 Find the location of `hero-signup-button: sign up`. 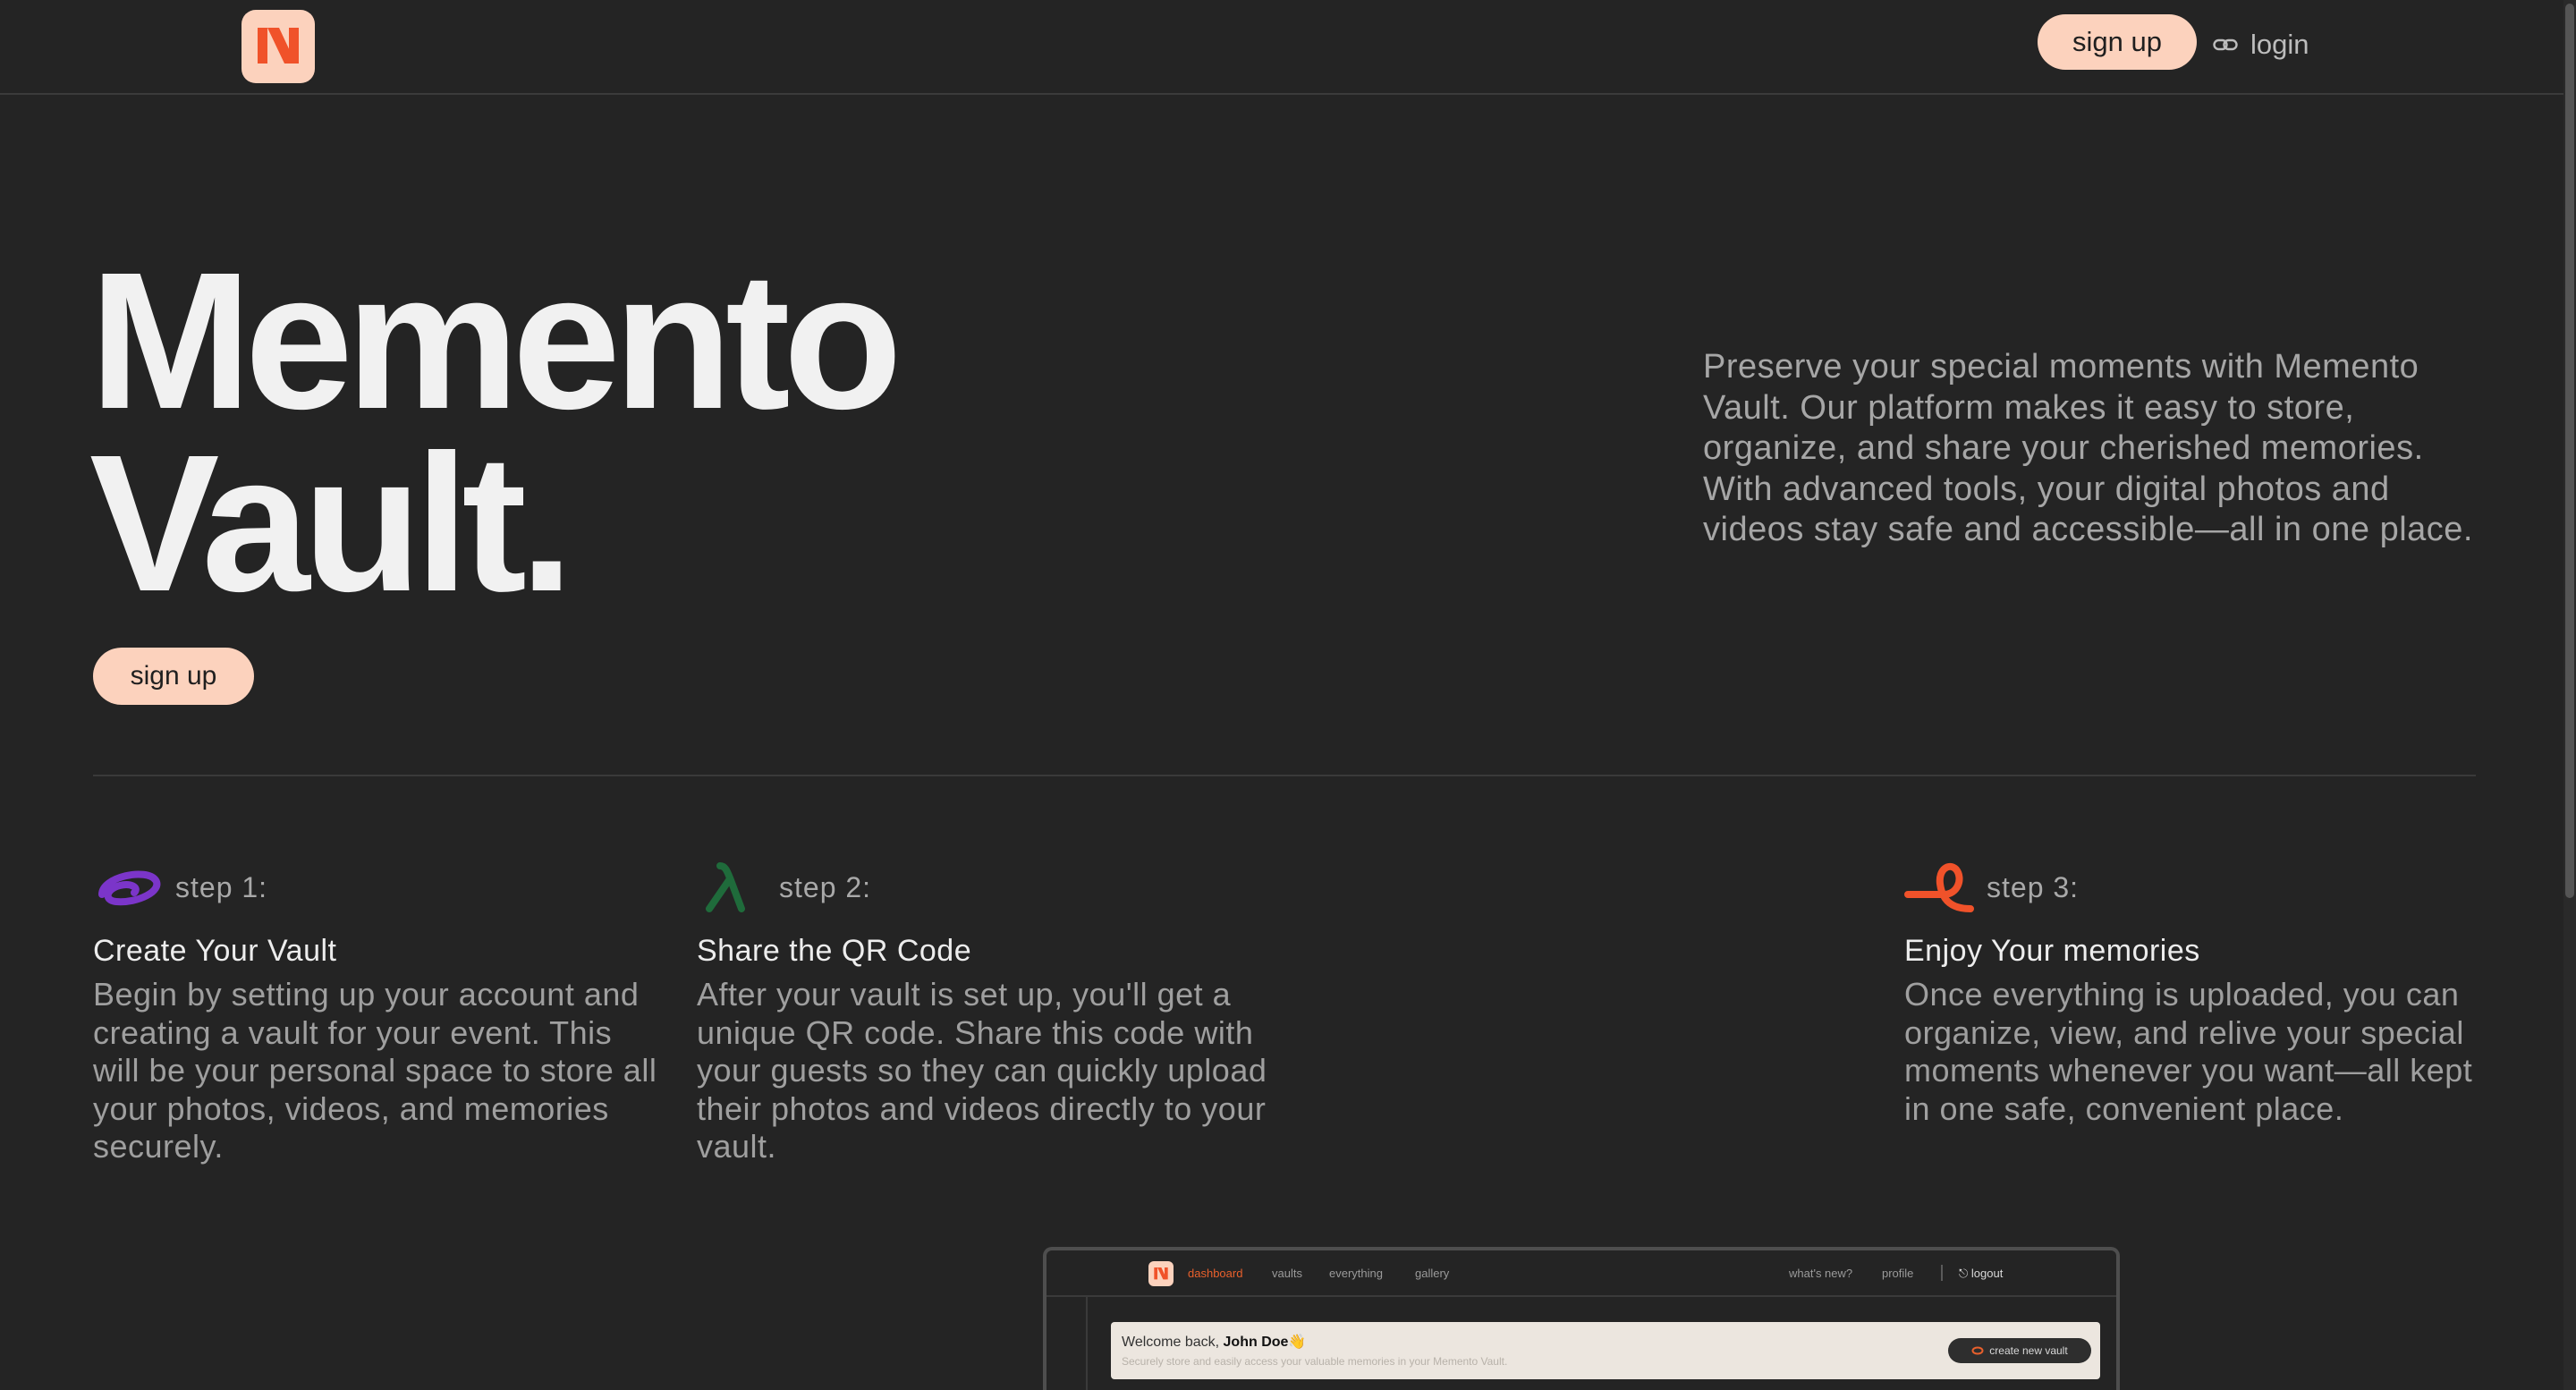

hero-signup-button: sign up is located at coordinates (173, 676).